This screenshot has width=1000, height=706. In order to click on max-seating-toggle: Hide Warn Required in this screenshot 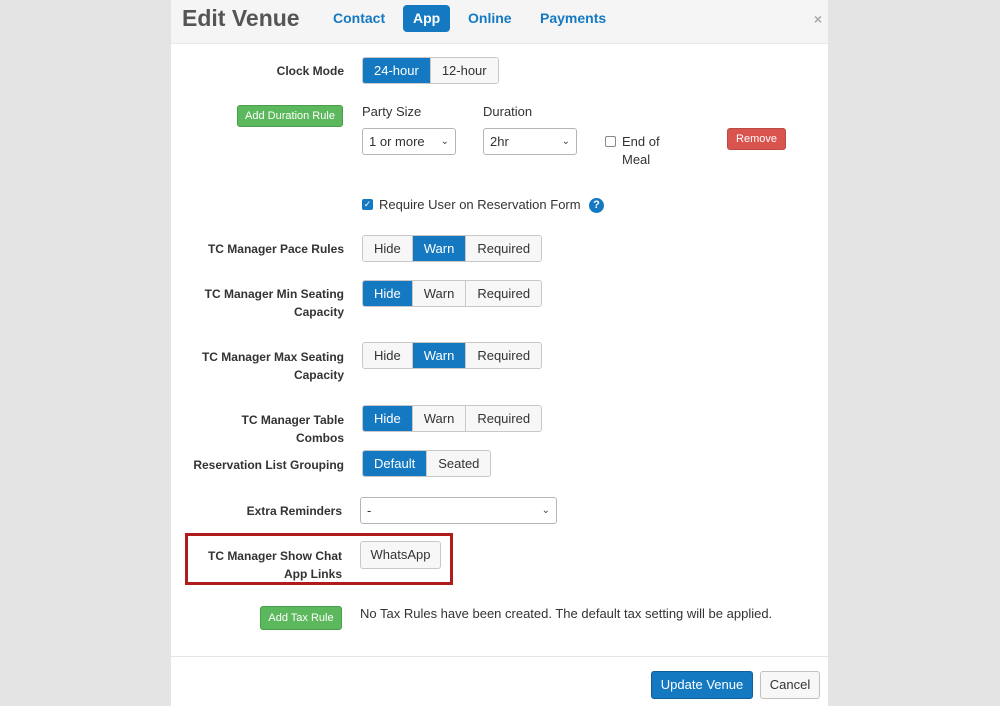, I will do `click(452, 355)`.